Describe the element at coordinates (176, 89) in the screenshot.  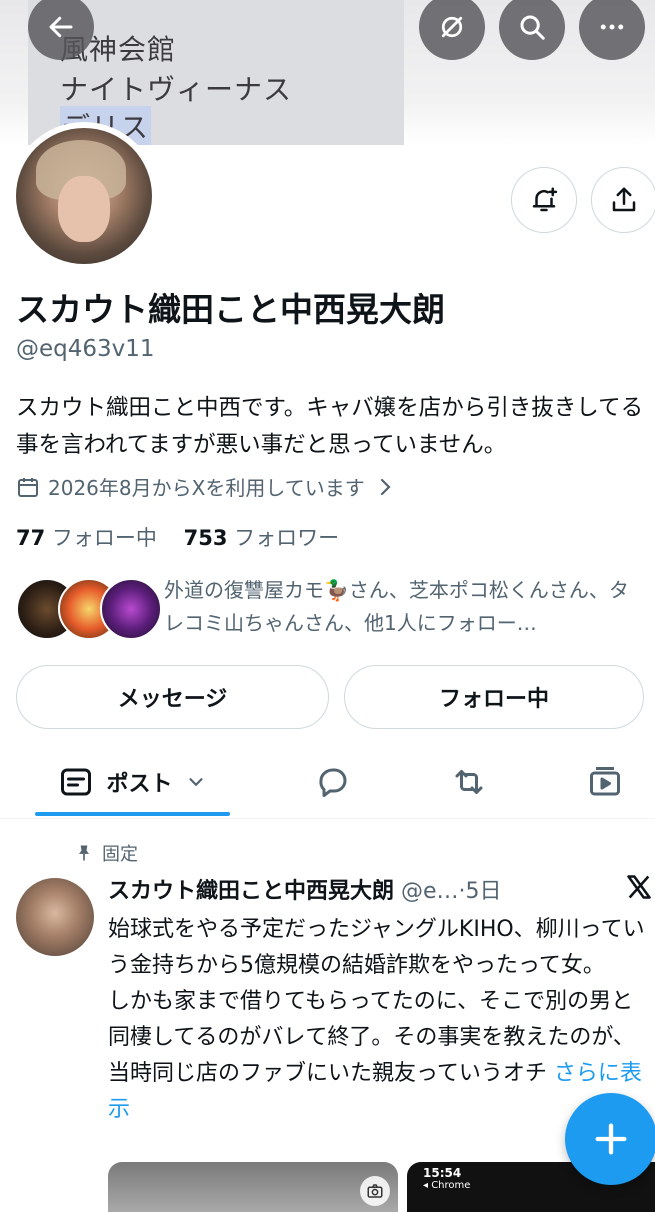
I see `banner-text-line: ナイトヴィーナス` at that location.